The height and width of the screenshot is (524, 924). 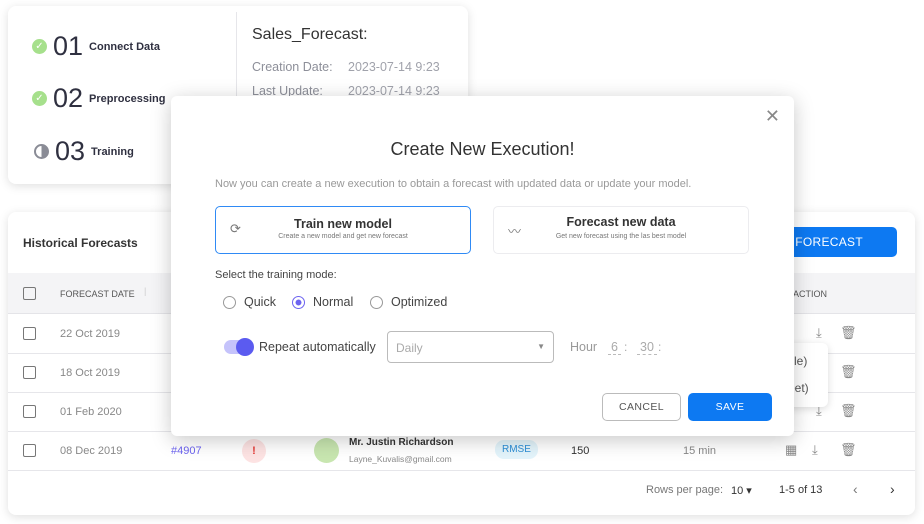 I want to click on rows-per-page-select: 10 ▾, so click(x=741, y=490).